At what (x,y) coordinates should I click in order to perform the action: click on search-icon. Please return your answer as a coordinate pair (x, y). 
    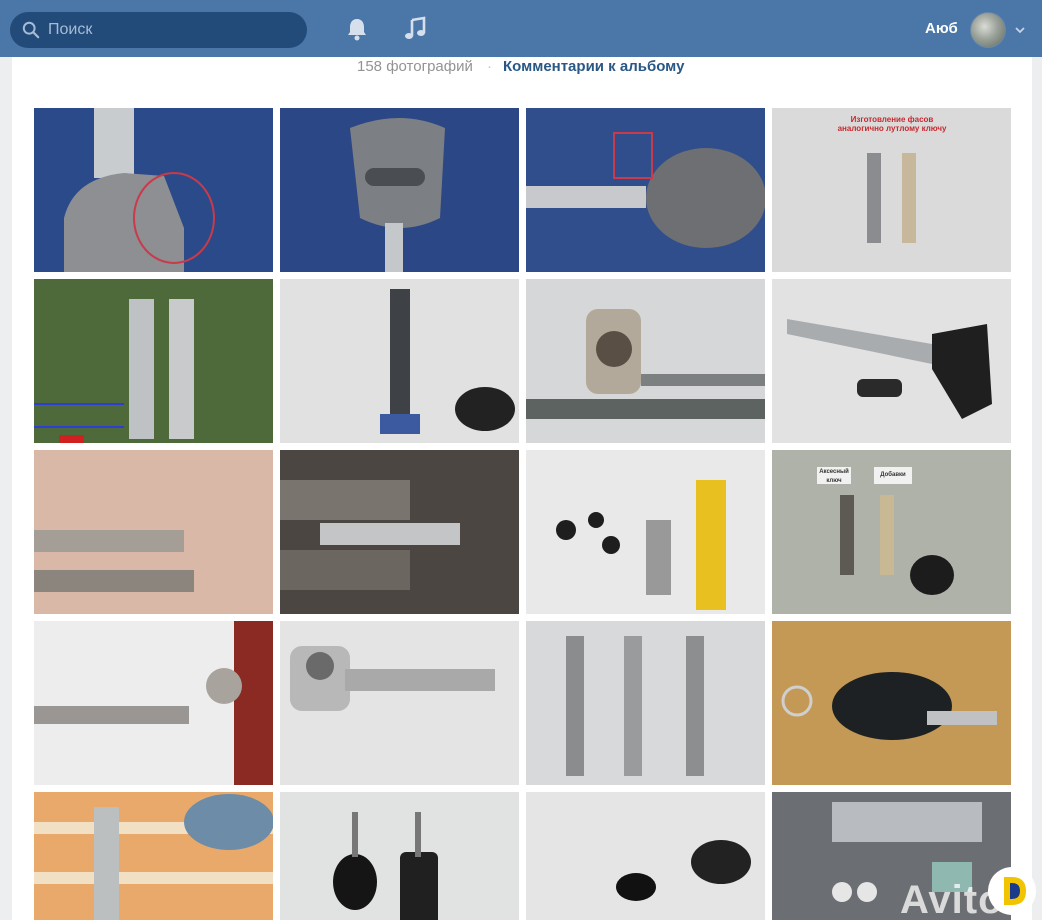
    Looking at the image, I should click on (31, 30).